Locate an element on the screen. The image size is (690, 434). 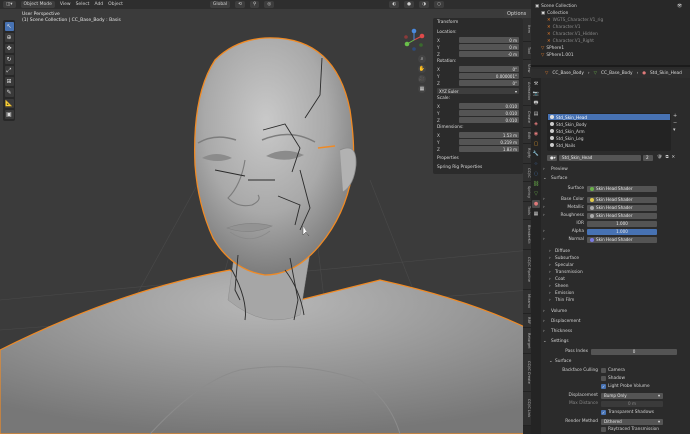
spring-rig-header: Spring Rig Properties is located at coordinates (459, 167).